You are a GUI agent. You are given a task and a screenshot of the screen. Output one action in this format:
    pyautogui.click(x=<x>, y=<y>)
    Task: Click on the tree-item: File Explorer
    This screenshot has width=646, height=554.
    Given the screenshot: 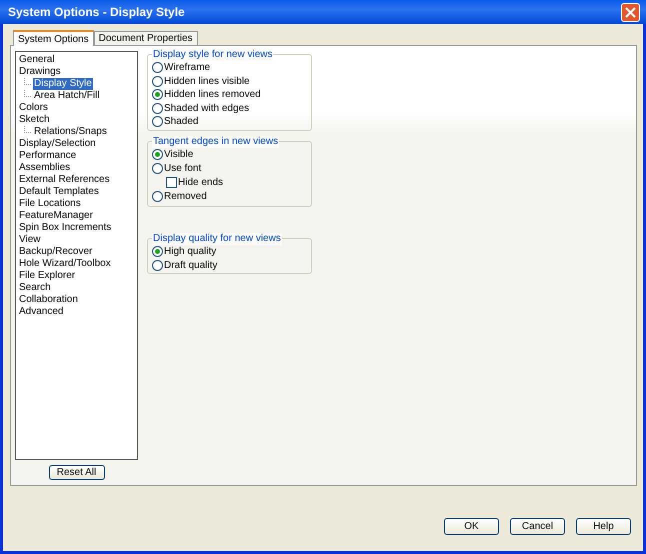 What is the action you would take?
    pyautogui.click(x=47, y=276)
    